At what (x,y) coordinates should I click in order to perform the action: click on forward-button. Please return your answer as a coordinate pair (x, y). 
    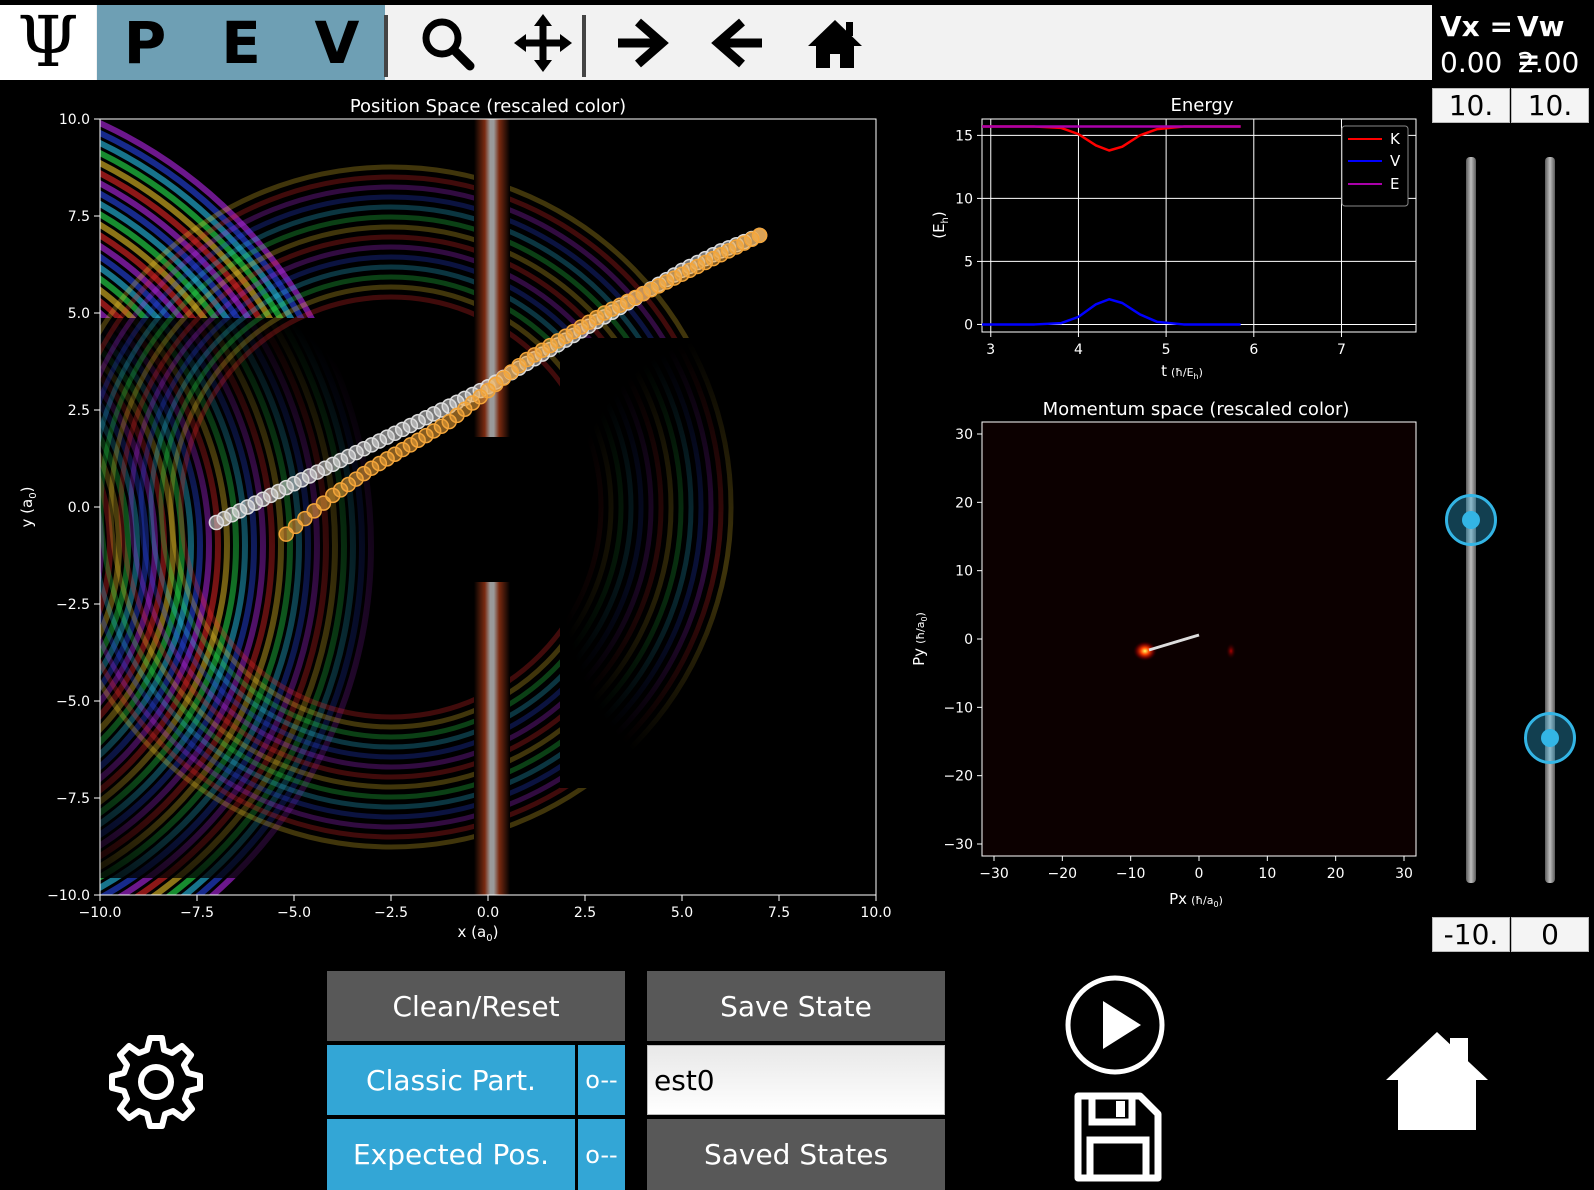
    Looking at the image, I should click on (641, 42).